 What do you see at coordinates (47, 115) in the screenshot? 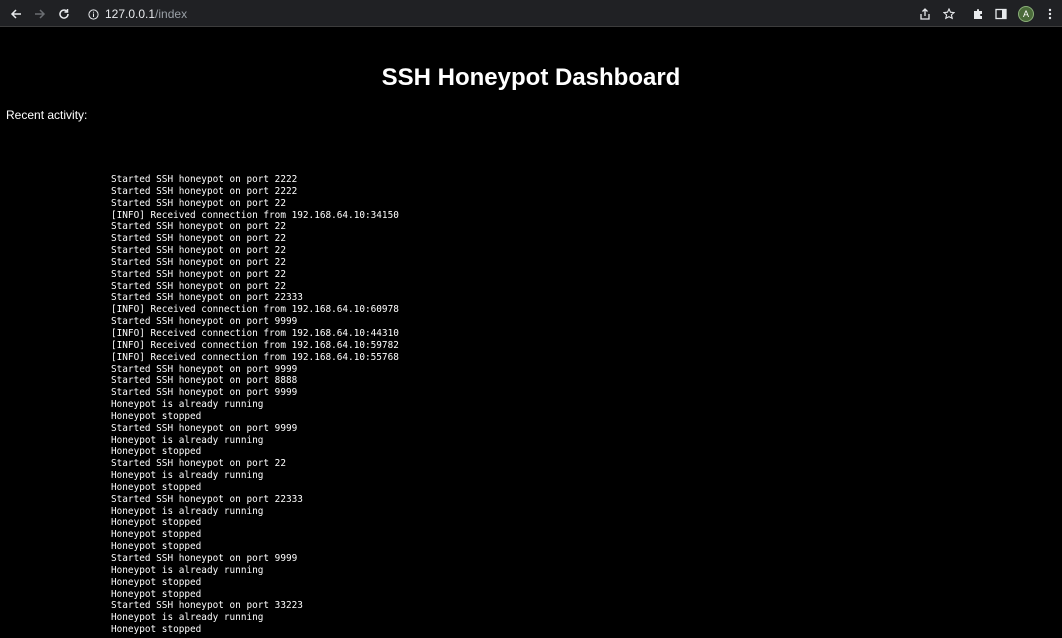
I see `recent-activity-label: Recent activity:` at bounding box center [47, 115].